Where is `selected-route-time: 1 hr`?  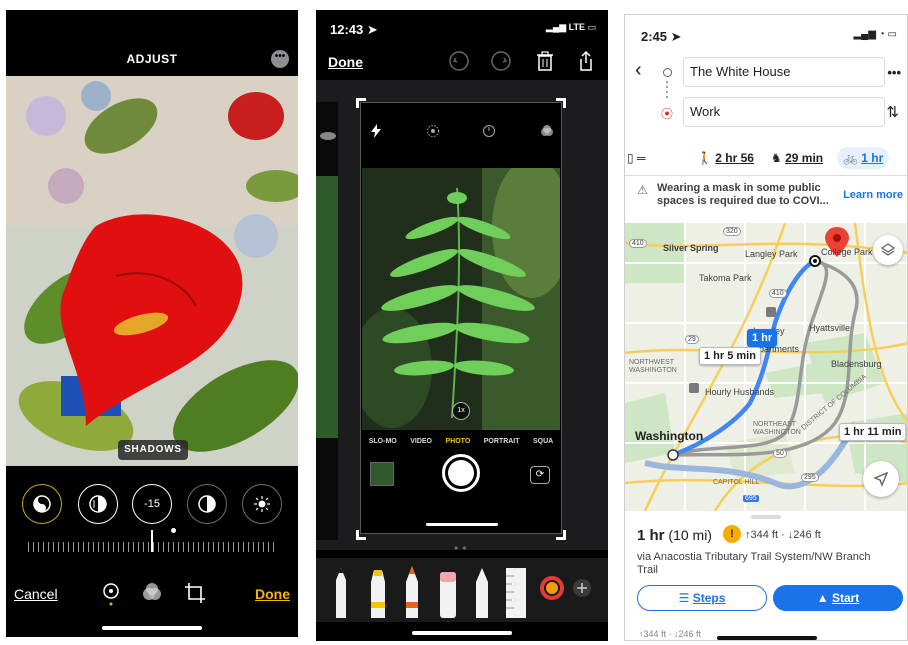
selected-route-time: 1 hr is located at coordinates (762, 338).